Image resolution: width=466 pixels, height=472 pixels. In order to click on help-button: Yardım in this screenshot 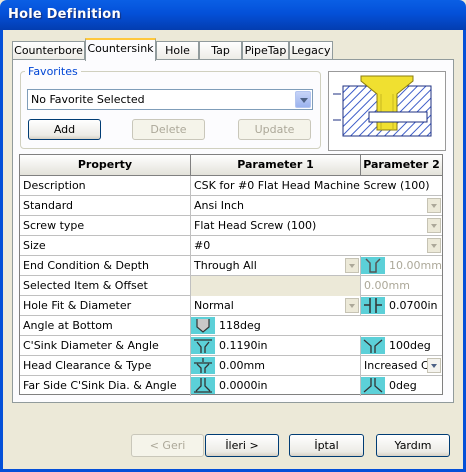, I will do `click(413, 445)`.